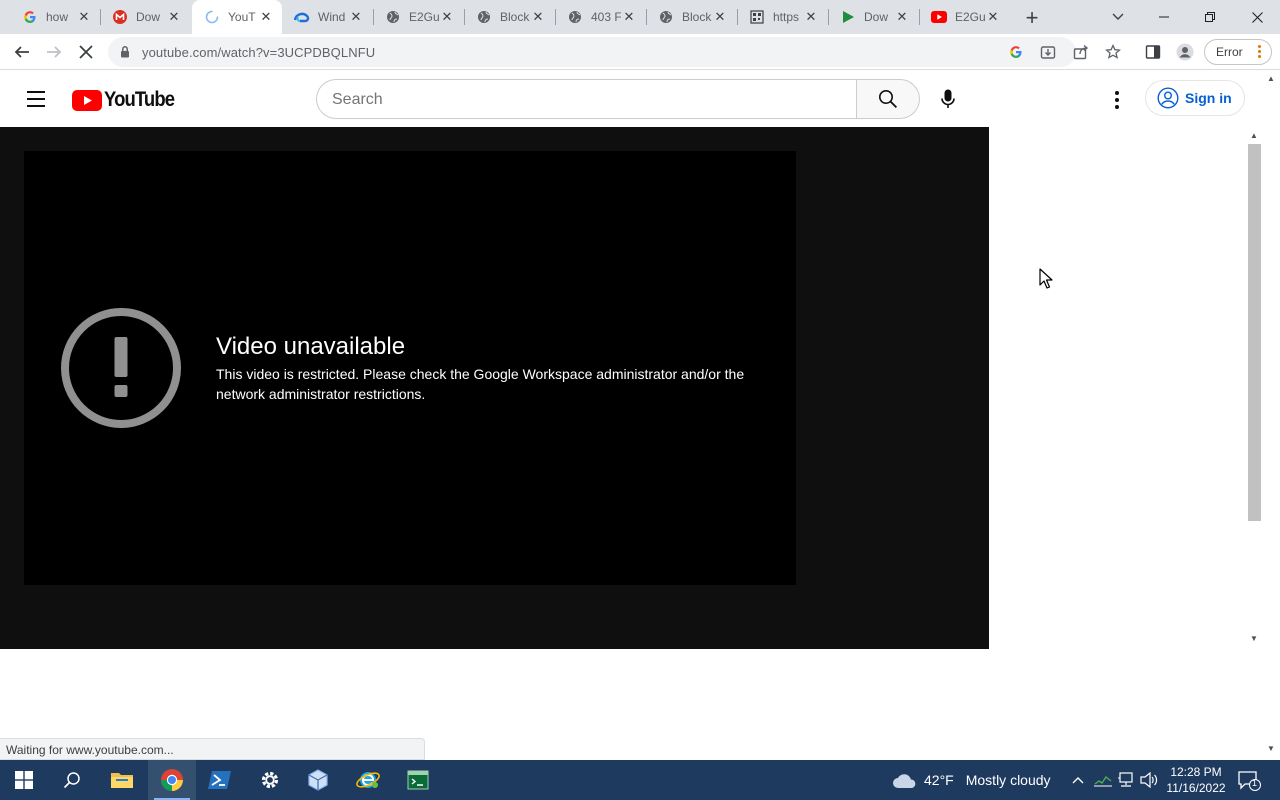 The width and height of the screenshot is (1280, 800). What do you see at coordinates (582, 100) in the screenshot?
I see `search-input` at bounding box center [582, 100].